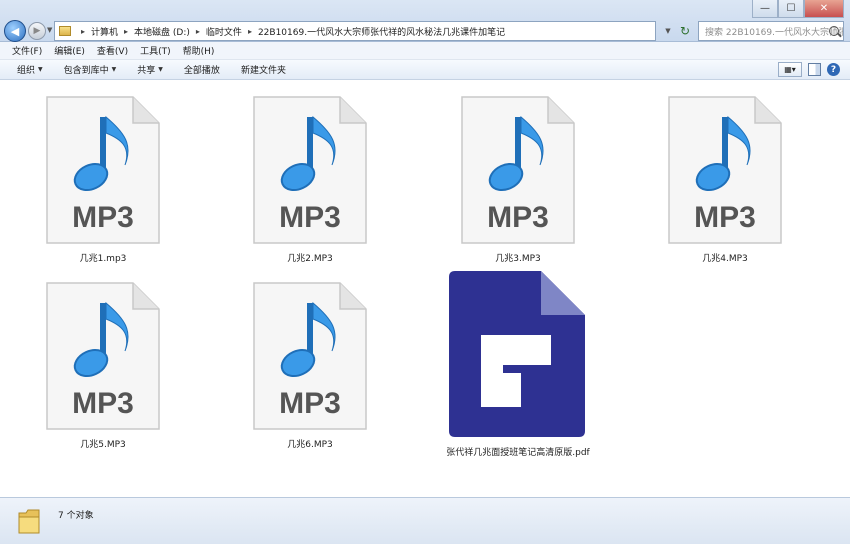 The image size is (850, 544). I want to click on file-item: MP3 几兆5.MP3, so click(103, 365).